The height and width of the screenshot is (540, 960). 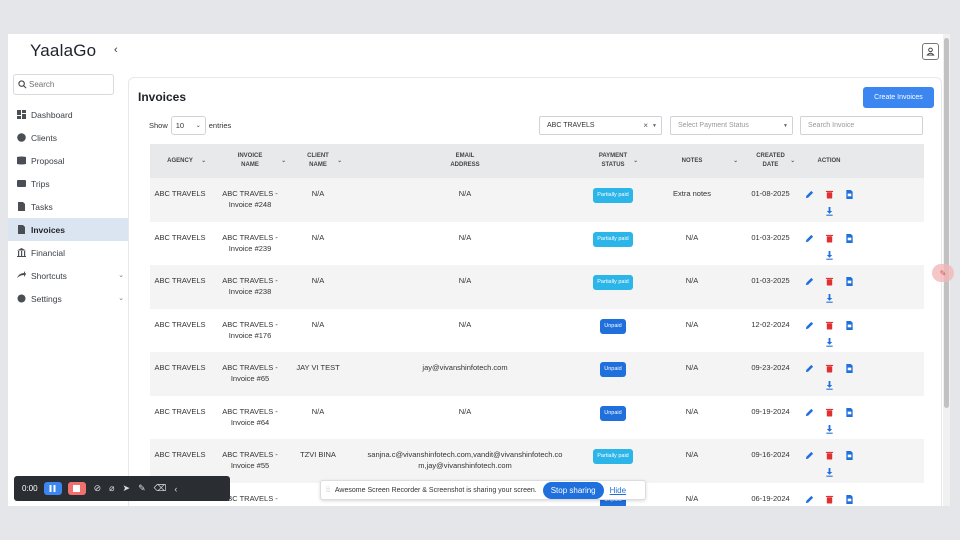 I want to click on created-date-cell: 01-08-2025, so click(x=770, y=193).